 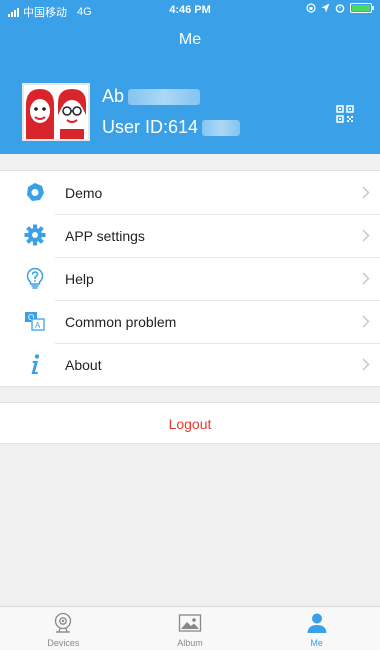 What do you see at coordinates (113, 96) in the screenshot?
I see `username-text: Ab` at bounding box center [113, 96].